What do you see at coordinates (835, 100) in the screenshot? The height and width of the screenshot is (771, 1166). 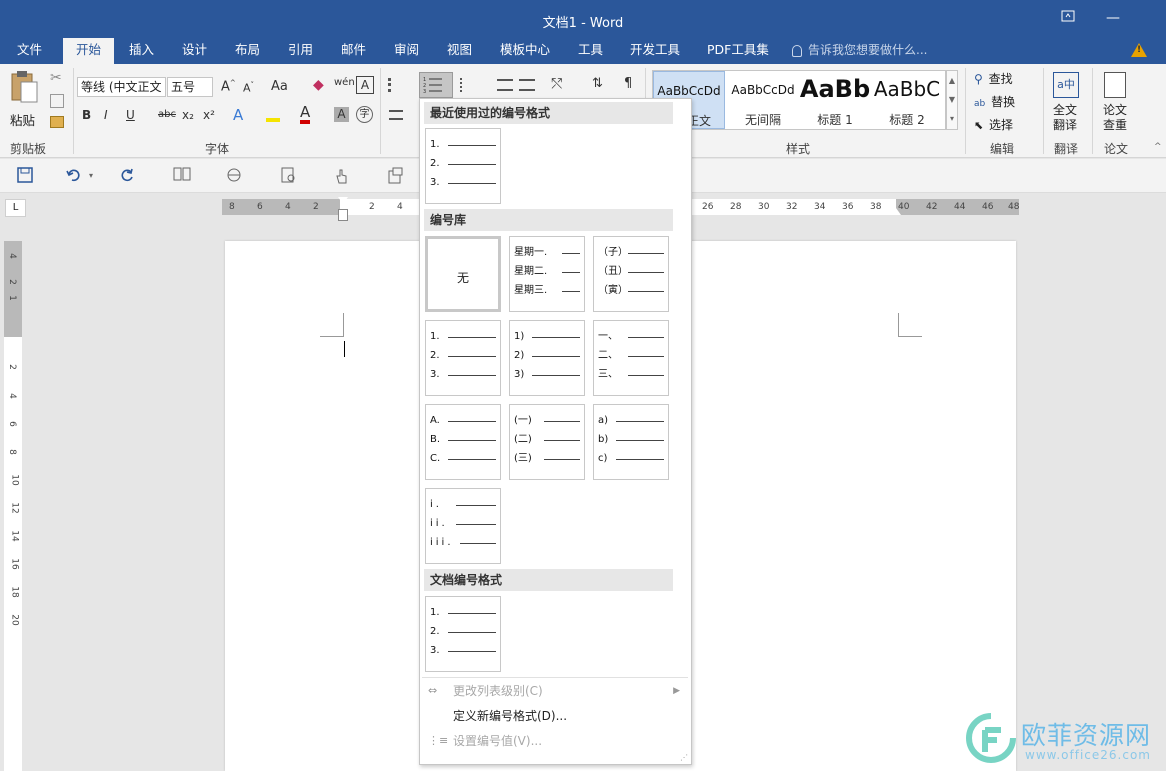 I see `style-heading-1: AaBb 标题 1` at bounding box center [835, 100].